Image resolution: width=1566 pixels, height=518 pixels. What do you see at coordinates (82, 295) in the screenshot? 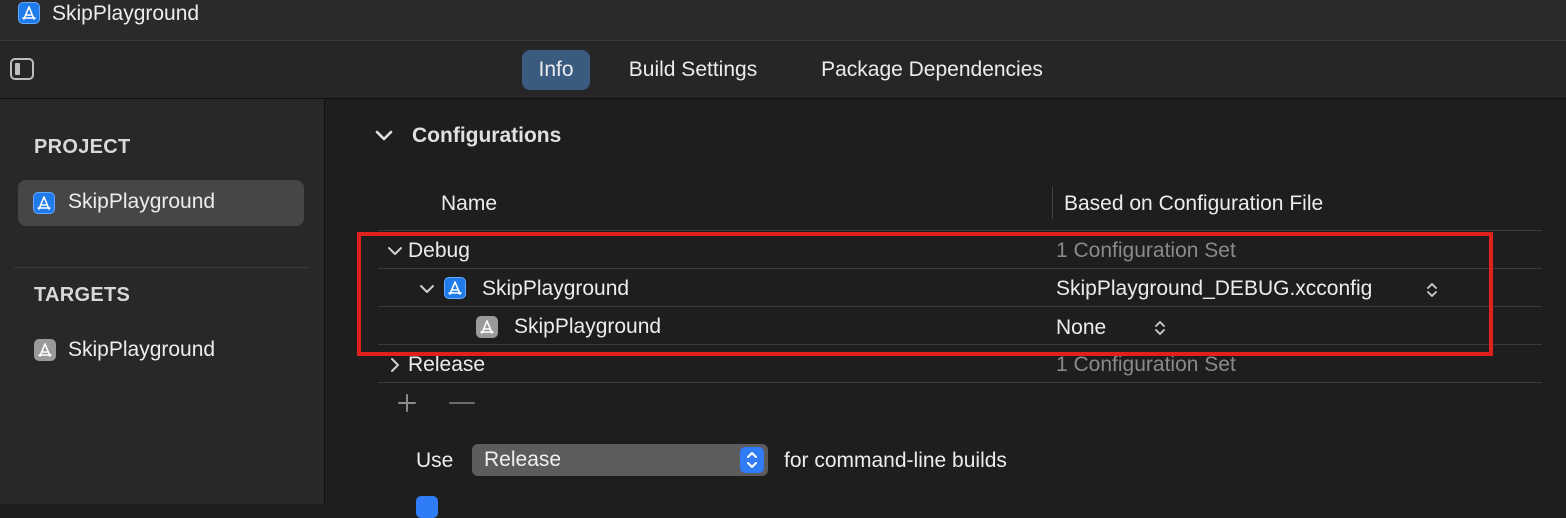
I see `targets-heading: TARGETS` at bounding box center [82, 295].